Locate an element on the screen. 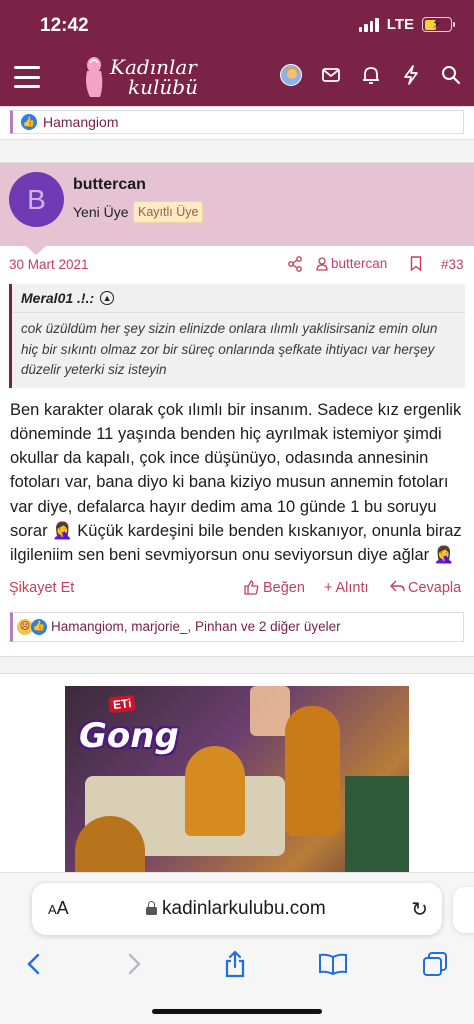  quote-button: + Alıntı is located at coordinates (346, 588).